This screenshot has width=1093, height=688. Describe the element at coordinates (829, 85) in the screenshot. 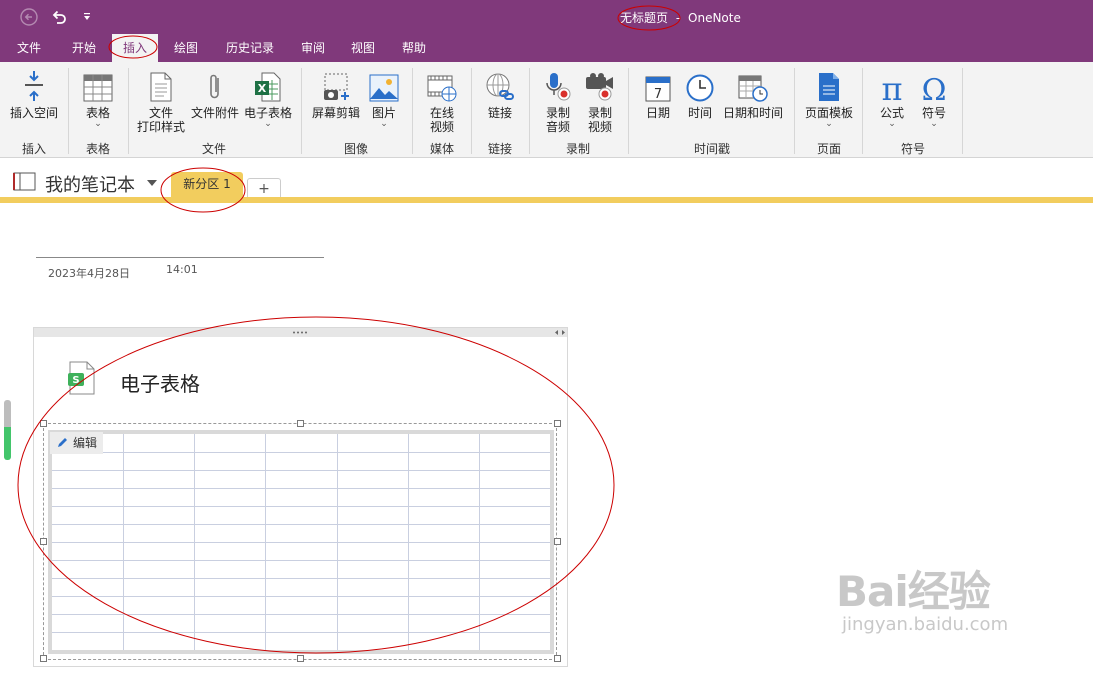

I see `page-template-icon` at that location.